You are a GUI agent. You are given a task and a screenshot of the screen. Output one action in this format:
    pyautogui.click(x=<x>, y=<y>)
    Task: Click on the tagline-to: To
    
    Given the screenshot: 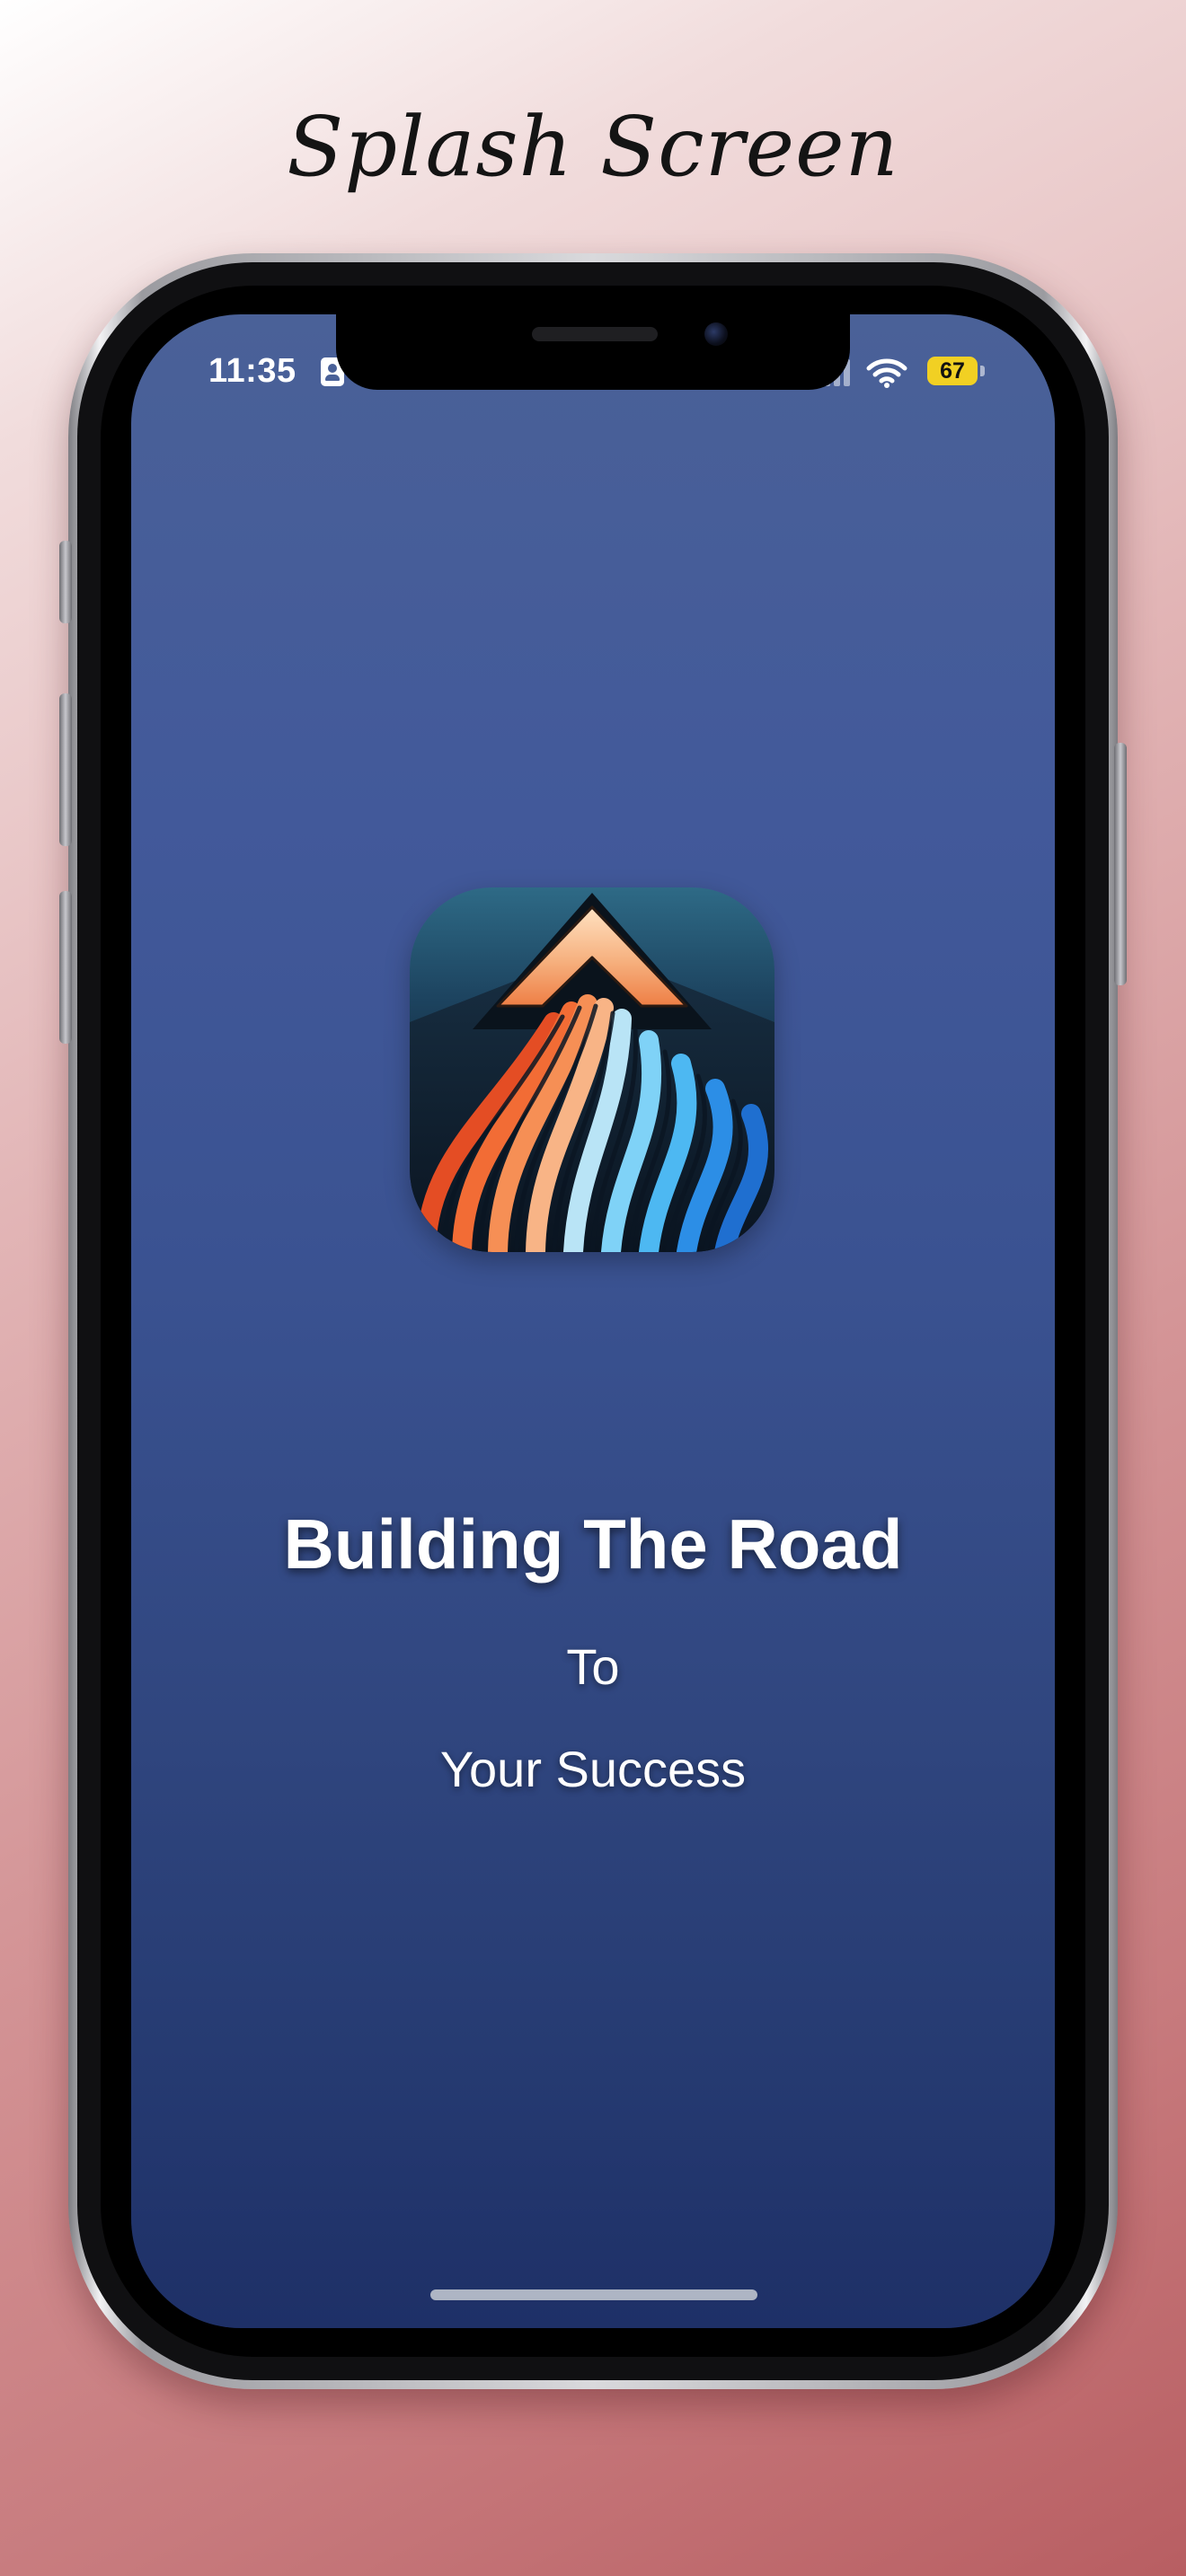 What is the action you would take?
    pyautogui.click(x=593, y=1666)
    